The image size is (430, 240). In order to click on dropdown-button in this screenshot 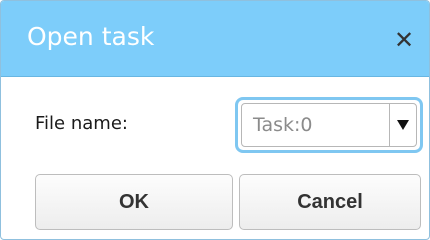, I will do `click(403, 125)`.